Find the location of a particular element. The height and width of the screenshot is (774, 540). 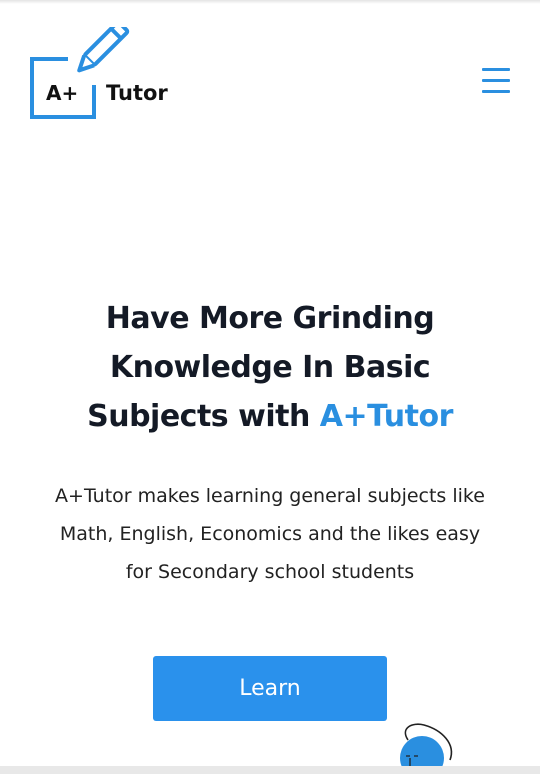

title-line-2: Knowledge In Basic is located at coordinates (270, 367).